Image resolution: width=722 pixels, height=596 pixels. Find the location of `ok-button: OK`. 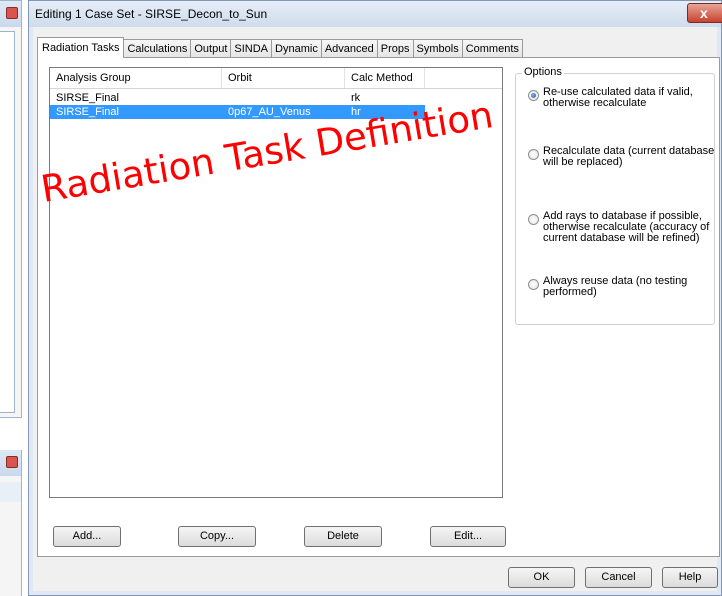

ok-button: OK is located at coordinates (541, 577).